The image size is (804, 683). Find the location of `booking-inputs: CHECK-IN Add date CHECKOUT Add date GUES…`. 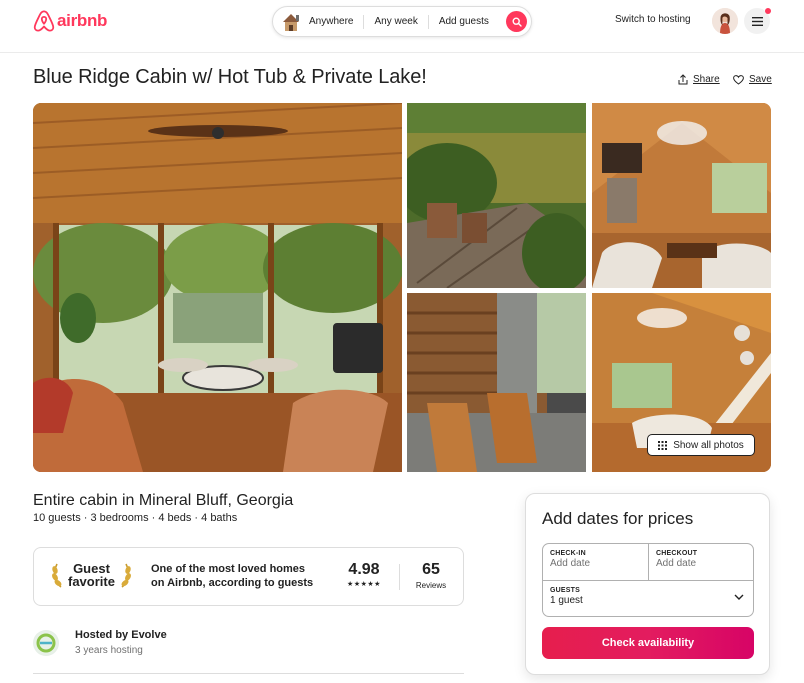

booking-inputs: CHECK-IN Add date CHECKOUT Add date GUES… is located at coordinates (648, 580).